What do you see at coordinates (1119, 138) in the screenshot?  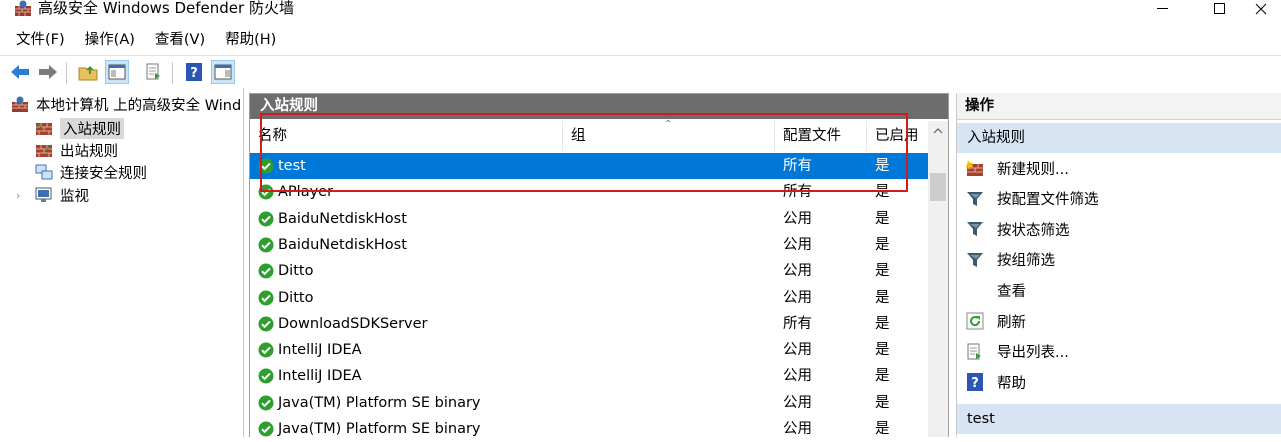 I see `actions-section-inbound: 入站规则` at bounding box center [1119, 138].